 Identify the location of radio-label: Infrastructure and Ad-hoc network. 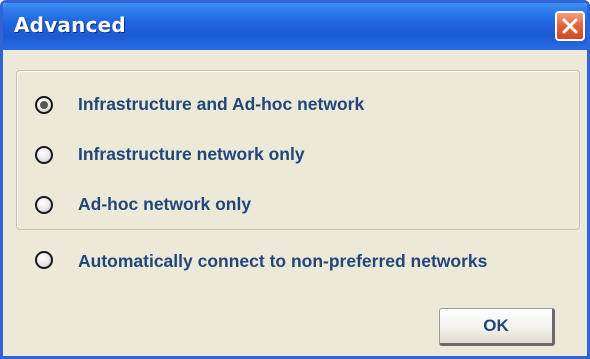
(221, 104).